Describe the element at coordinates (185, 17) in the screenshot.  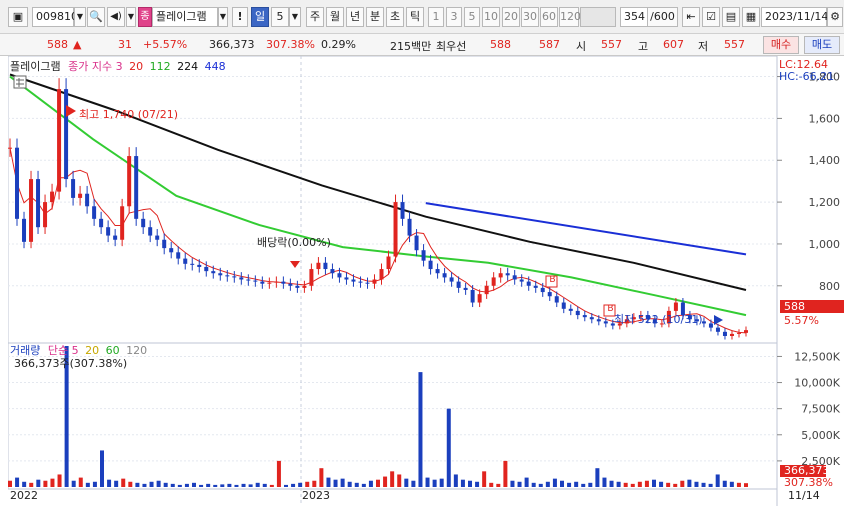
I see `stock-name-field: 플레이그램` at that location.